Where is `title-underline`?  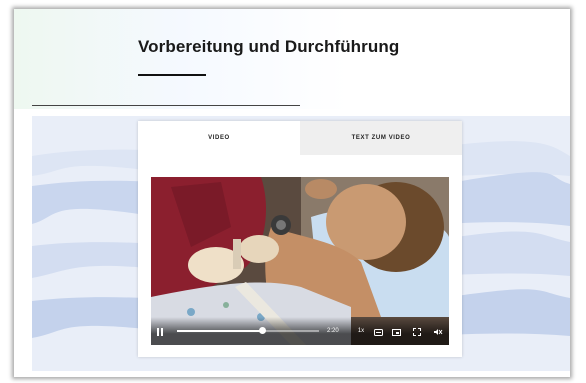
title-underline is located at coordinates (172, 75).